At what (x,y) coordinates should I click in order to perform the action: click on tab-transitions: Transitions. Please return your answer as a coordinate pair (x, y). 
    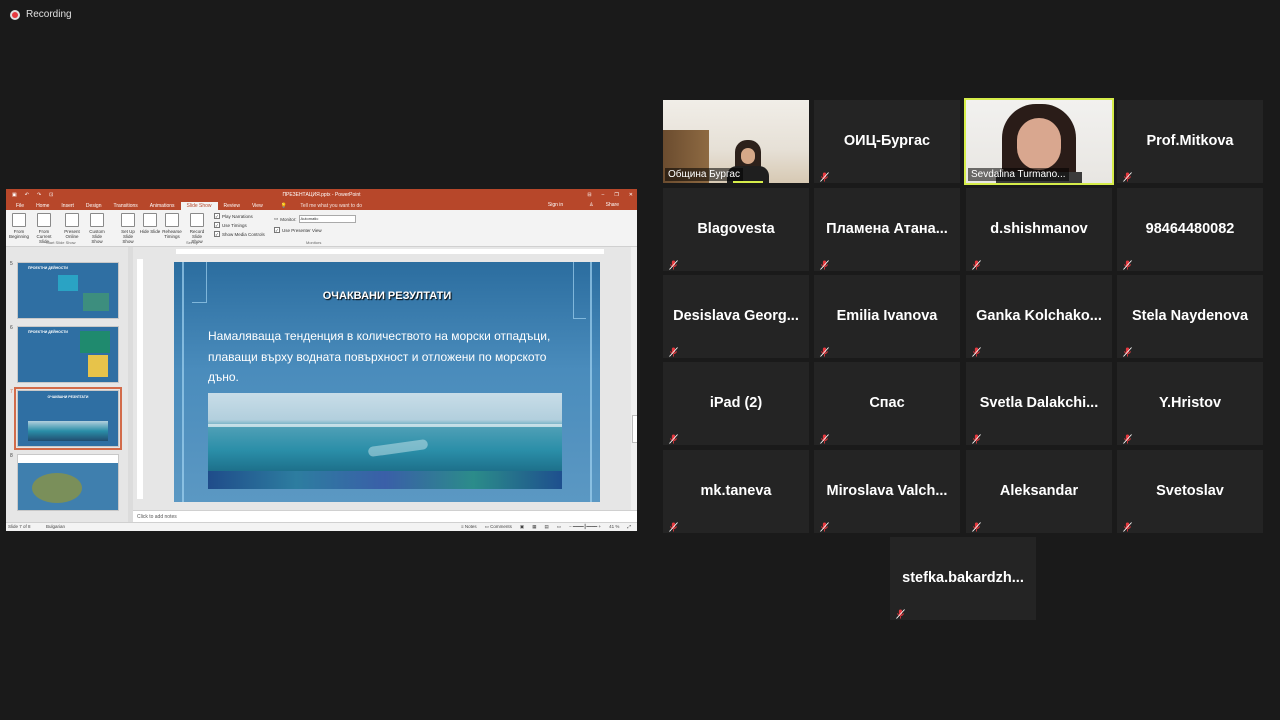
    Looking at the image, I should click on (126, 206).